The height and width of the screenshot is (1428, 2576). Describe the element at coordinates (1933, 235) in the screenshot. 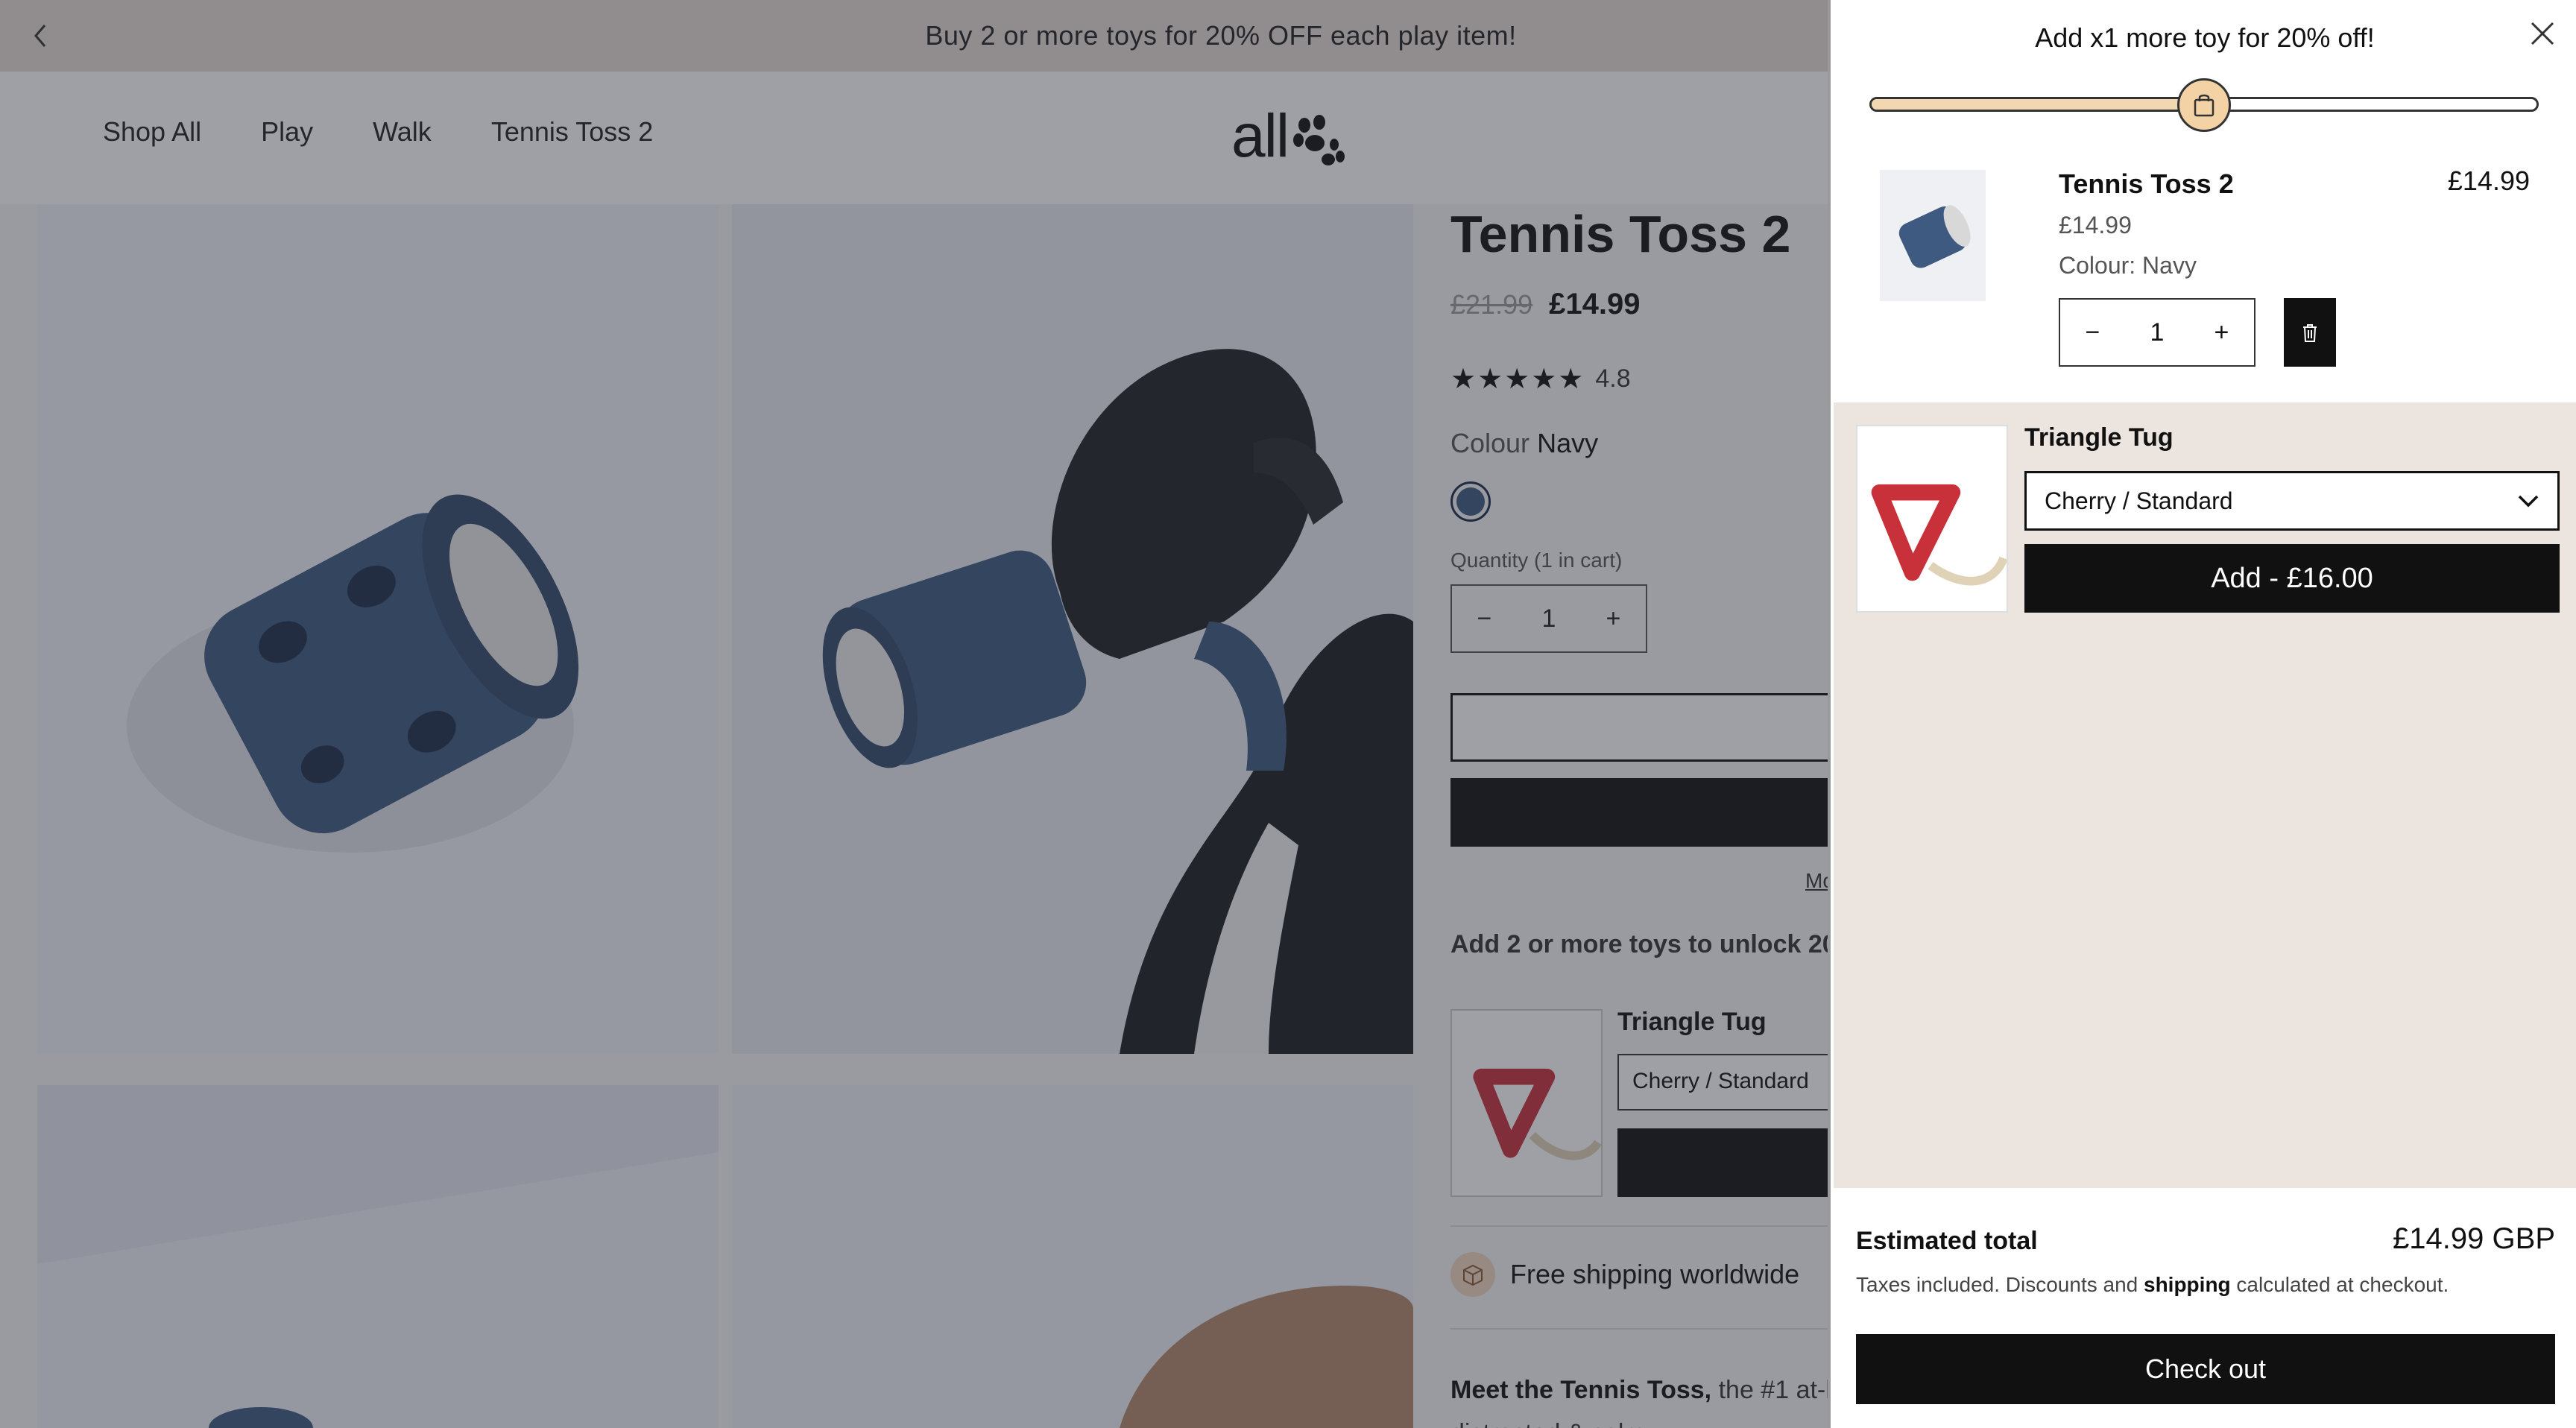

I see `cart-item-image` at that location.